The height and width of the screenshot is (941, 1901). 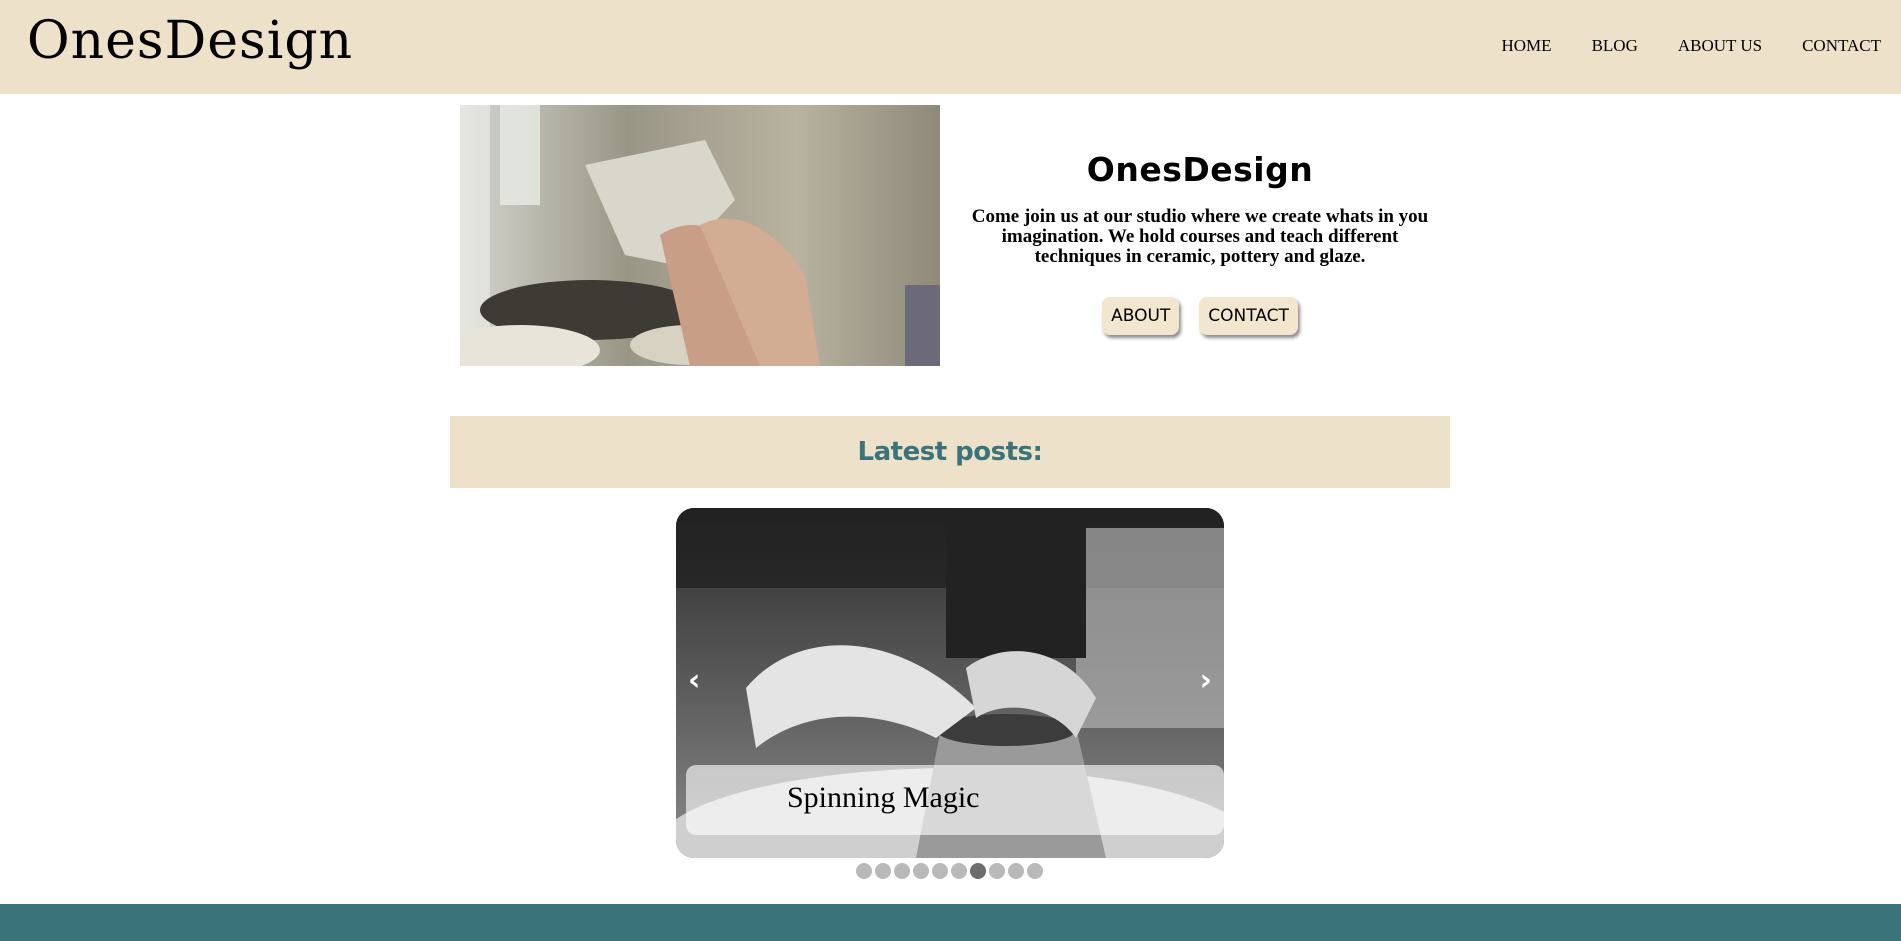 I want to click on posts-slider: ‹ › Spinning Magic, so click(x=950, y=683).